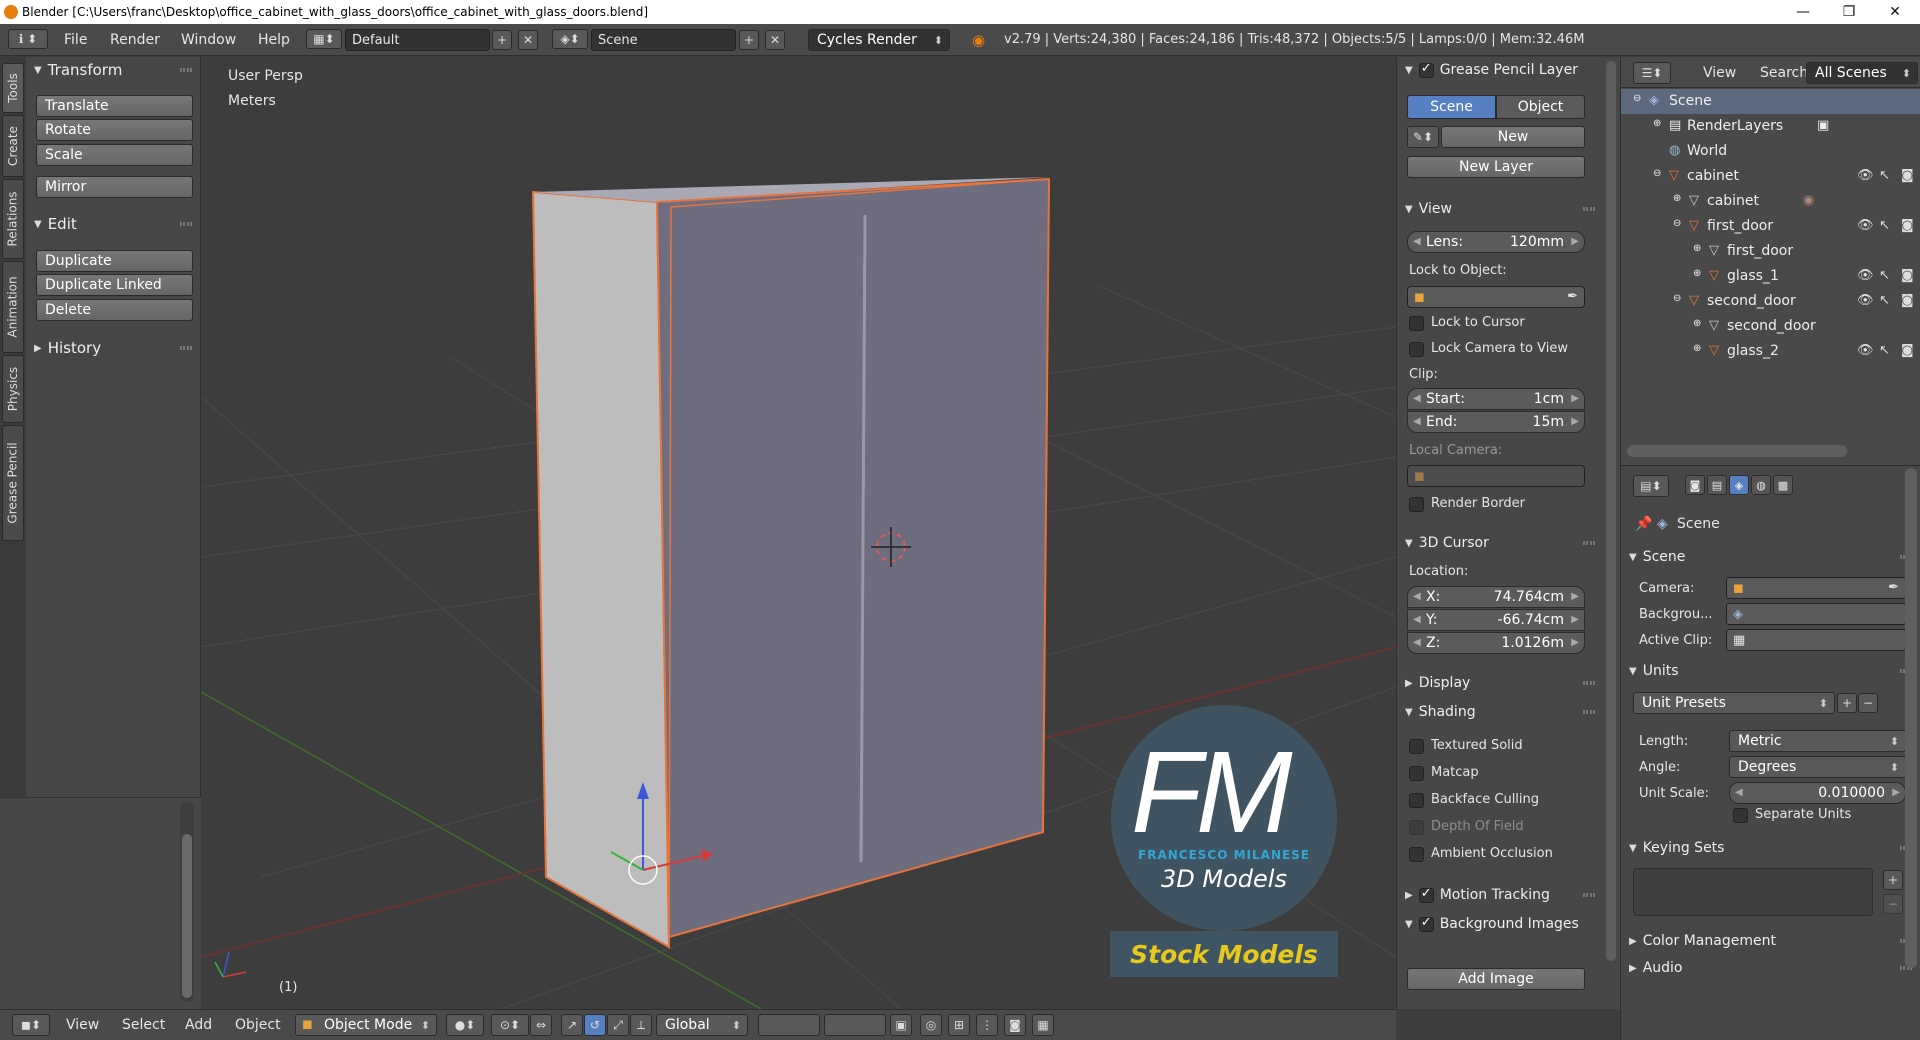 Image resolution: width=1920 pixels, height=1040 pixels. What do you see at coordinates (324, 39) in the screenshot?
I see `layout-grid-icon: ▦⬍` at bounding box center [324, 39].